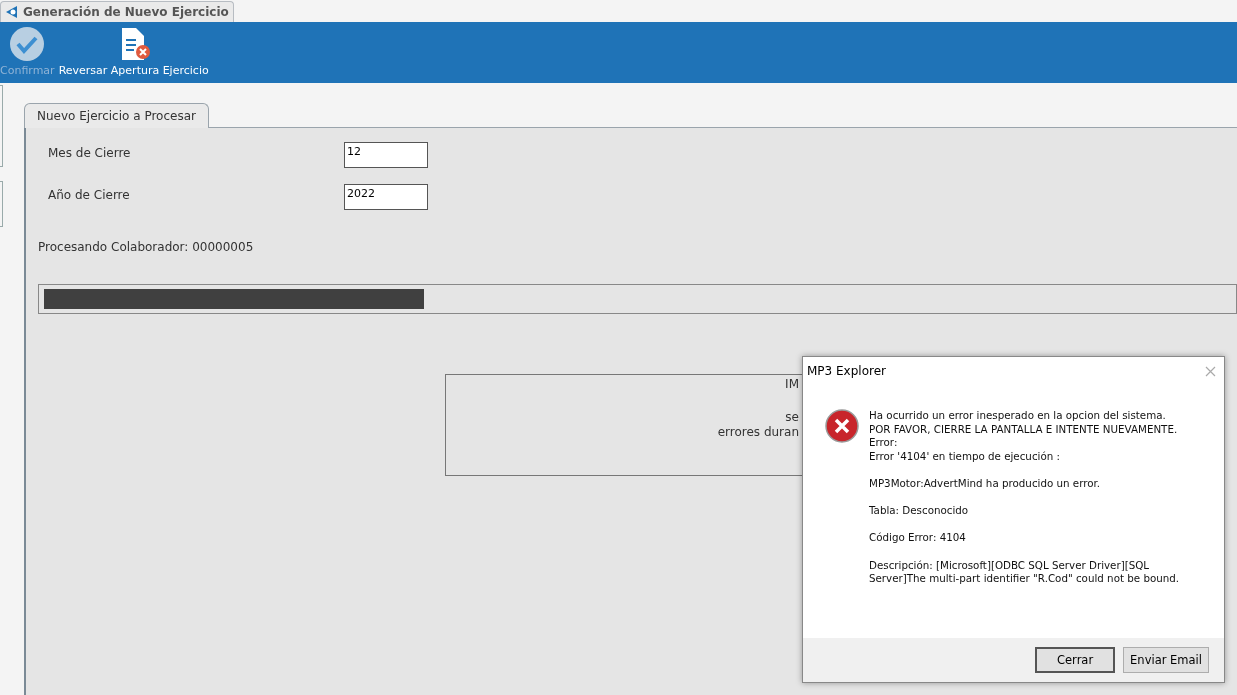  I want to click on error-message: Tabla: Desconocido, so click(919, 511).